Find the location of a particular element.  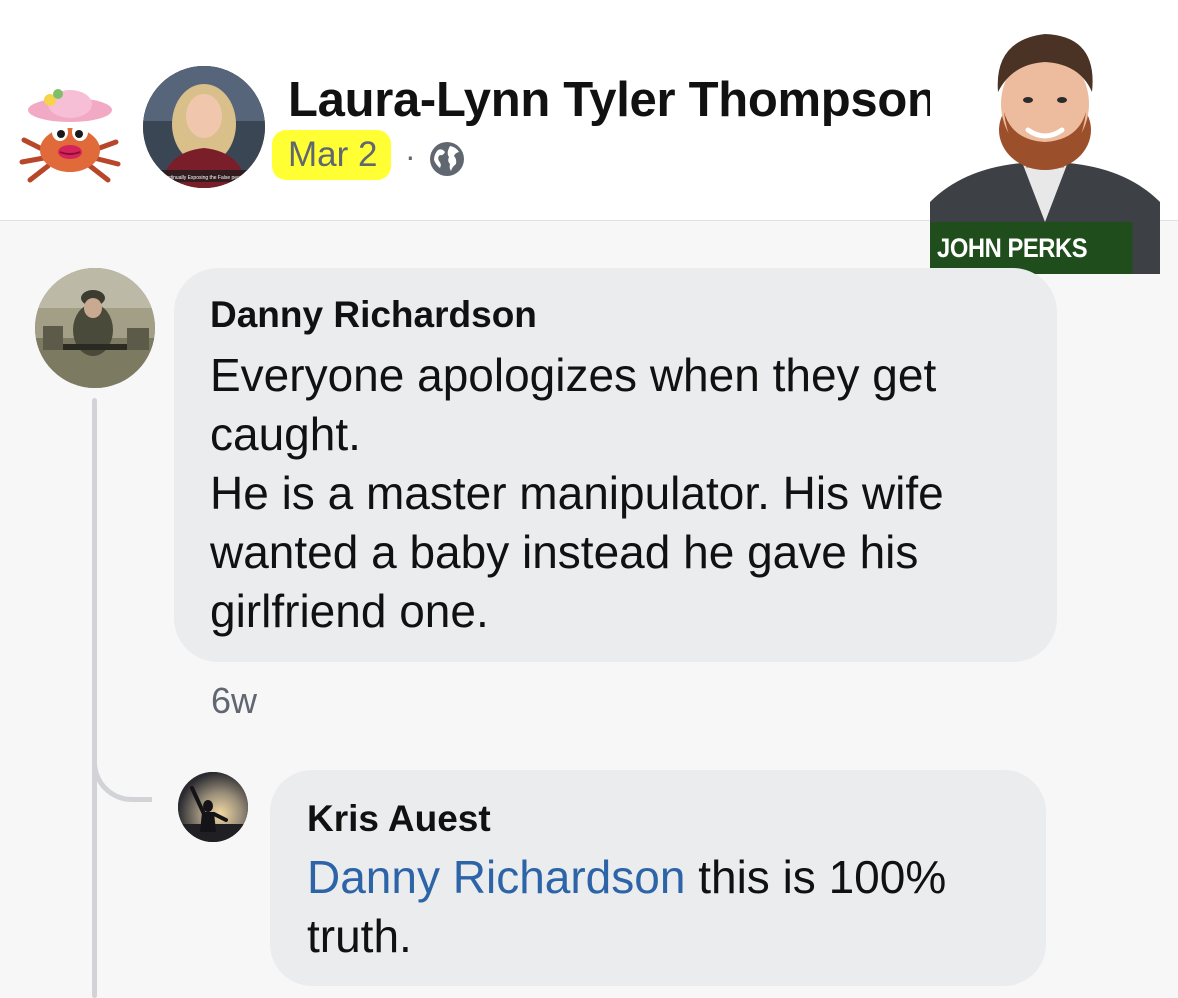

comment-timestamp: 6w is located at coordinates (234, 701).